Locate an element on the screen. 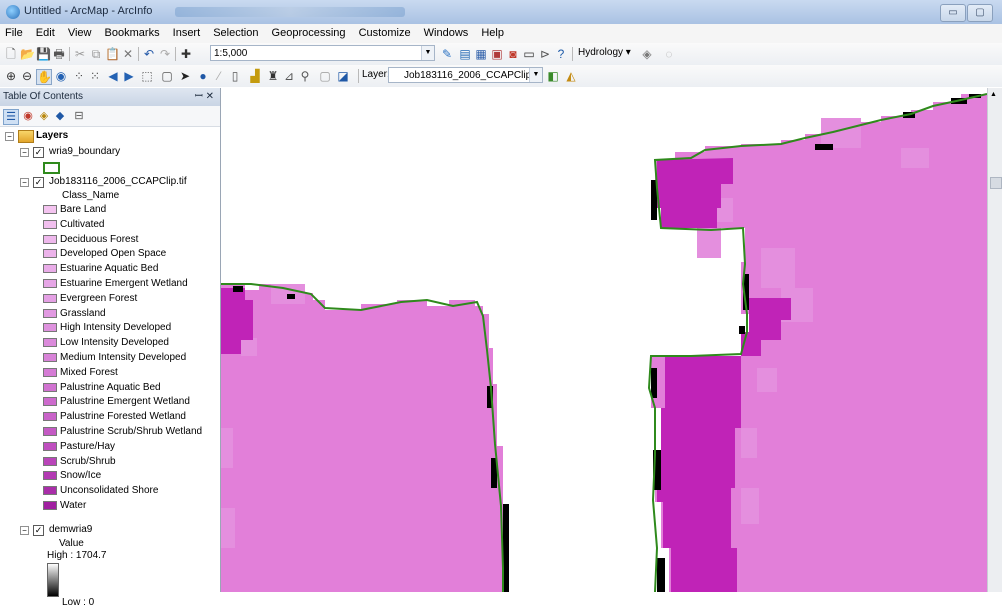  editor-toolbar-icon: ✎ is located at coordinates (447, 54).